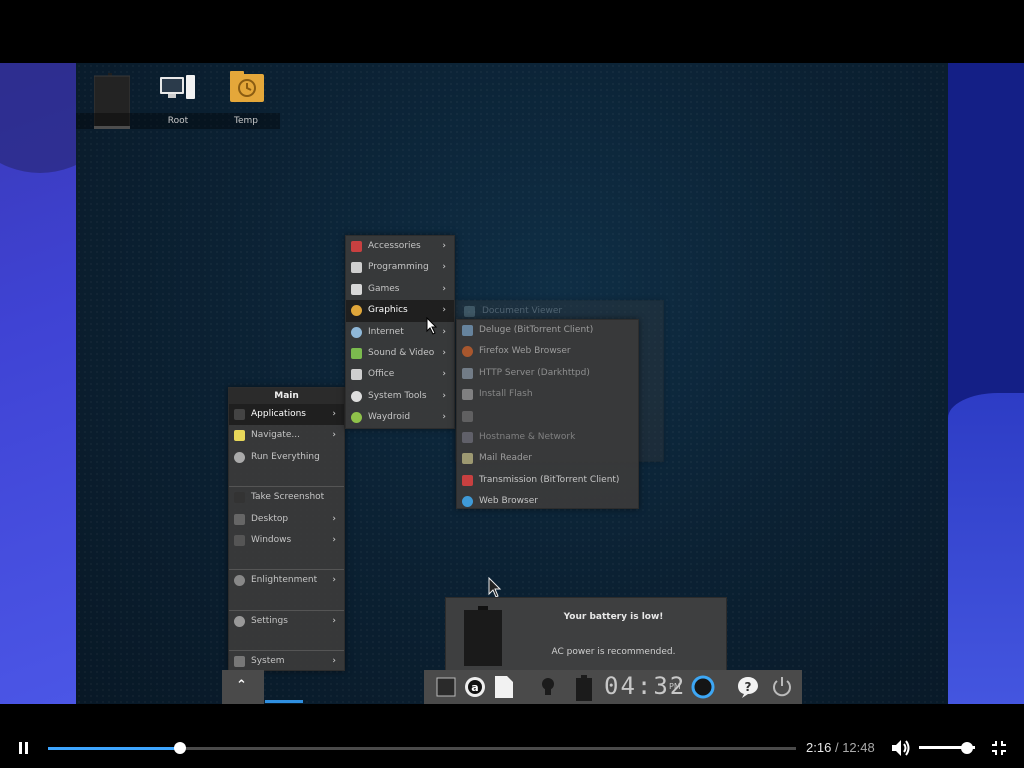 Image resolution: width=1024 pixels, height=768 pixels. What do you see at coordinates (286, 519) in the screenshot?
I see `menu-item-desktop: Desktop ›` at bounding box center [286, 519].